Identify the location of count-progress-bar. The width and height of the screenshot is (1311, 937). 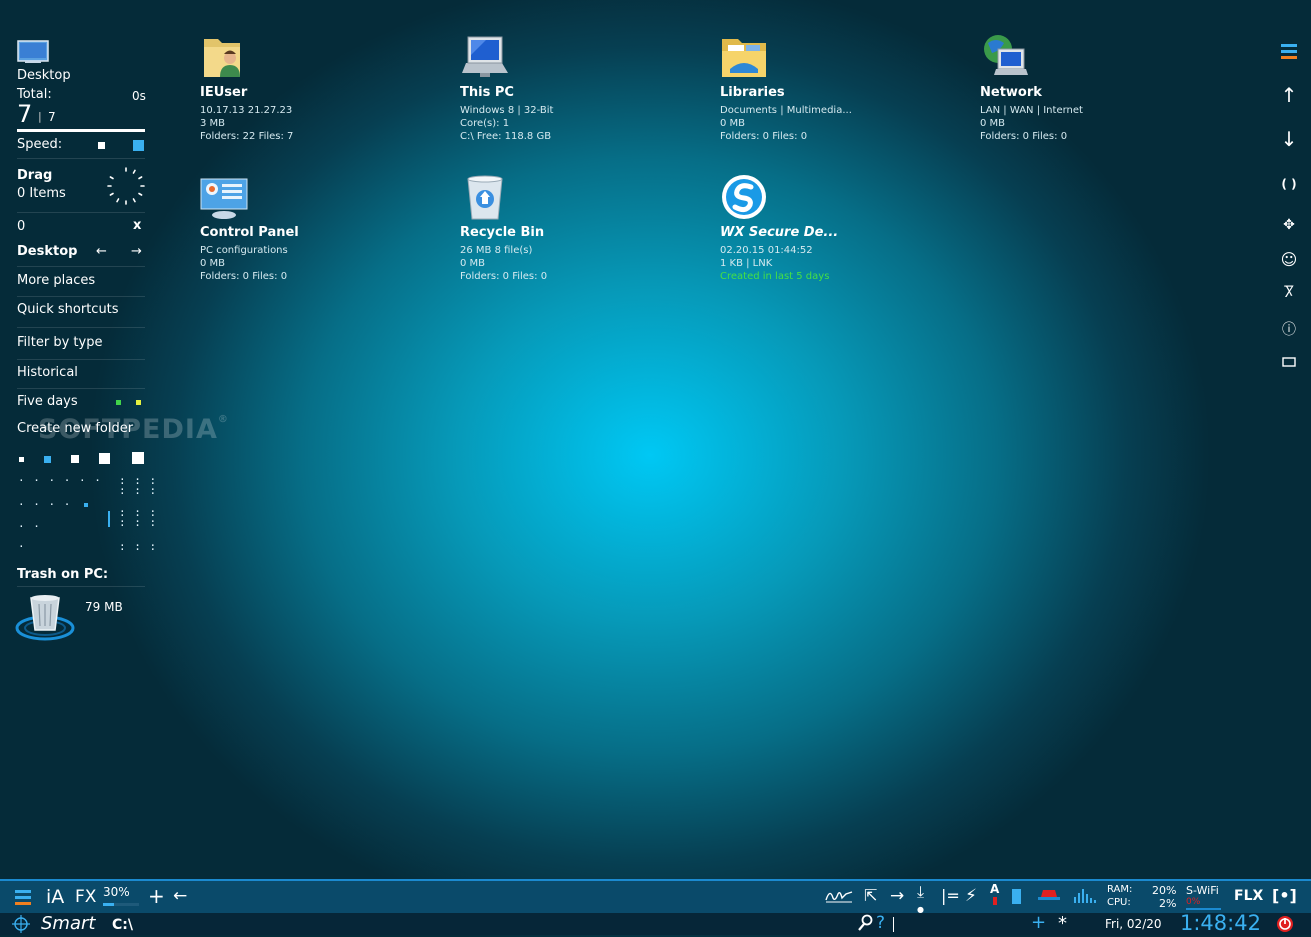
(81, 130).